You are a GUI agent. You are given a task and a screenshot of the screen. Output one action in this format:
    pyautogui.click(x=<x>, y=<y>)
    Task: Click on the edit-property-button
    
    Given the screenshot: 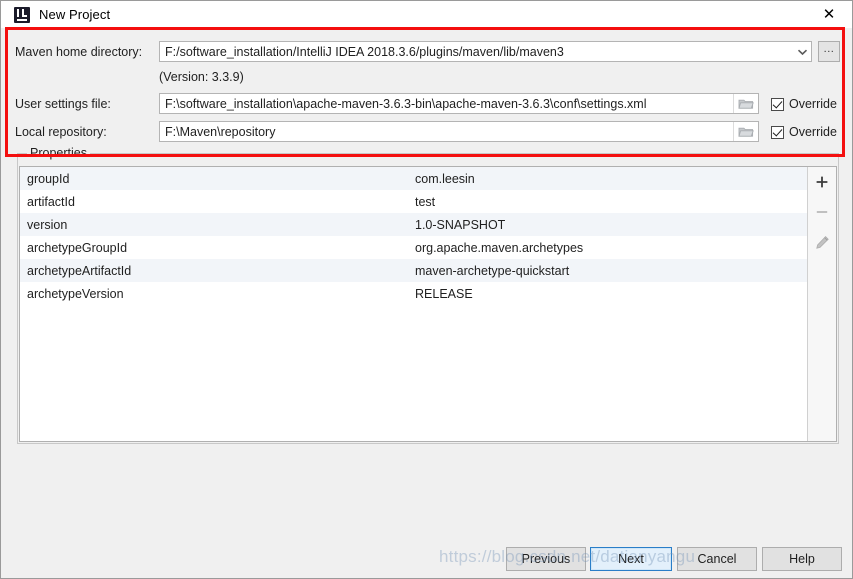 What is the action you would take?
    pyautogui.click(x=822, y=242)
    